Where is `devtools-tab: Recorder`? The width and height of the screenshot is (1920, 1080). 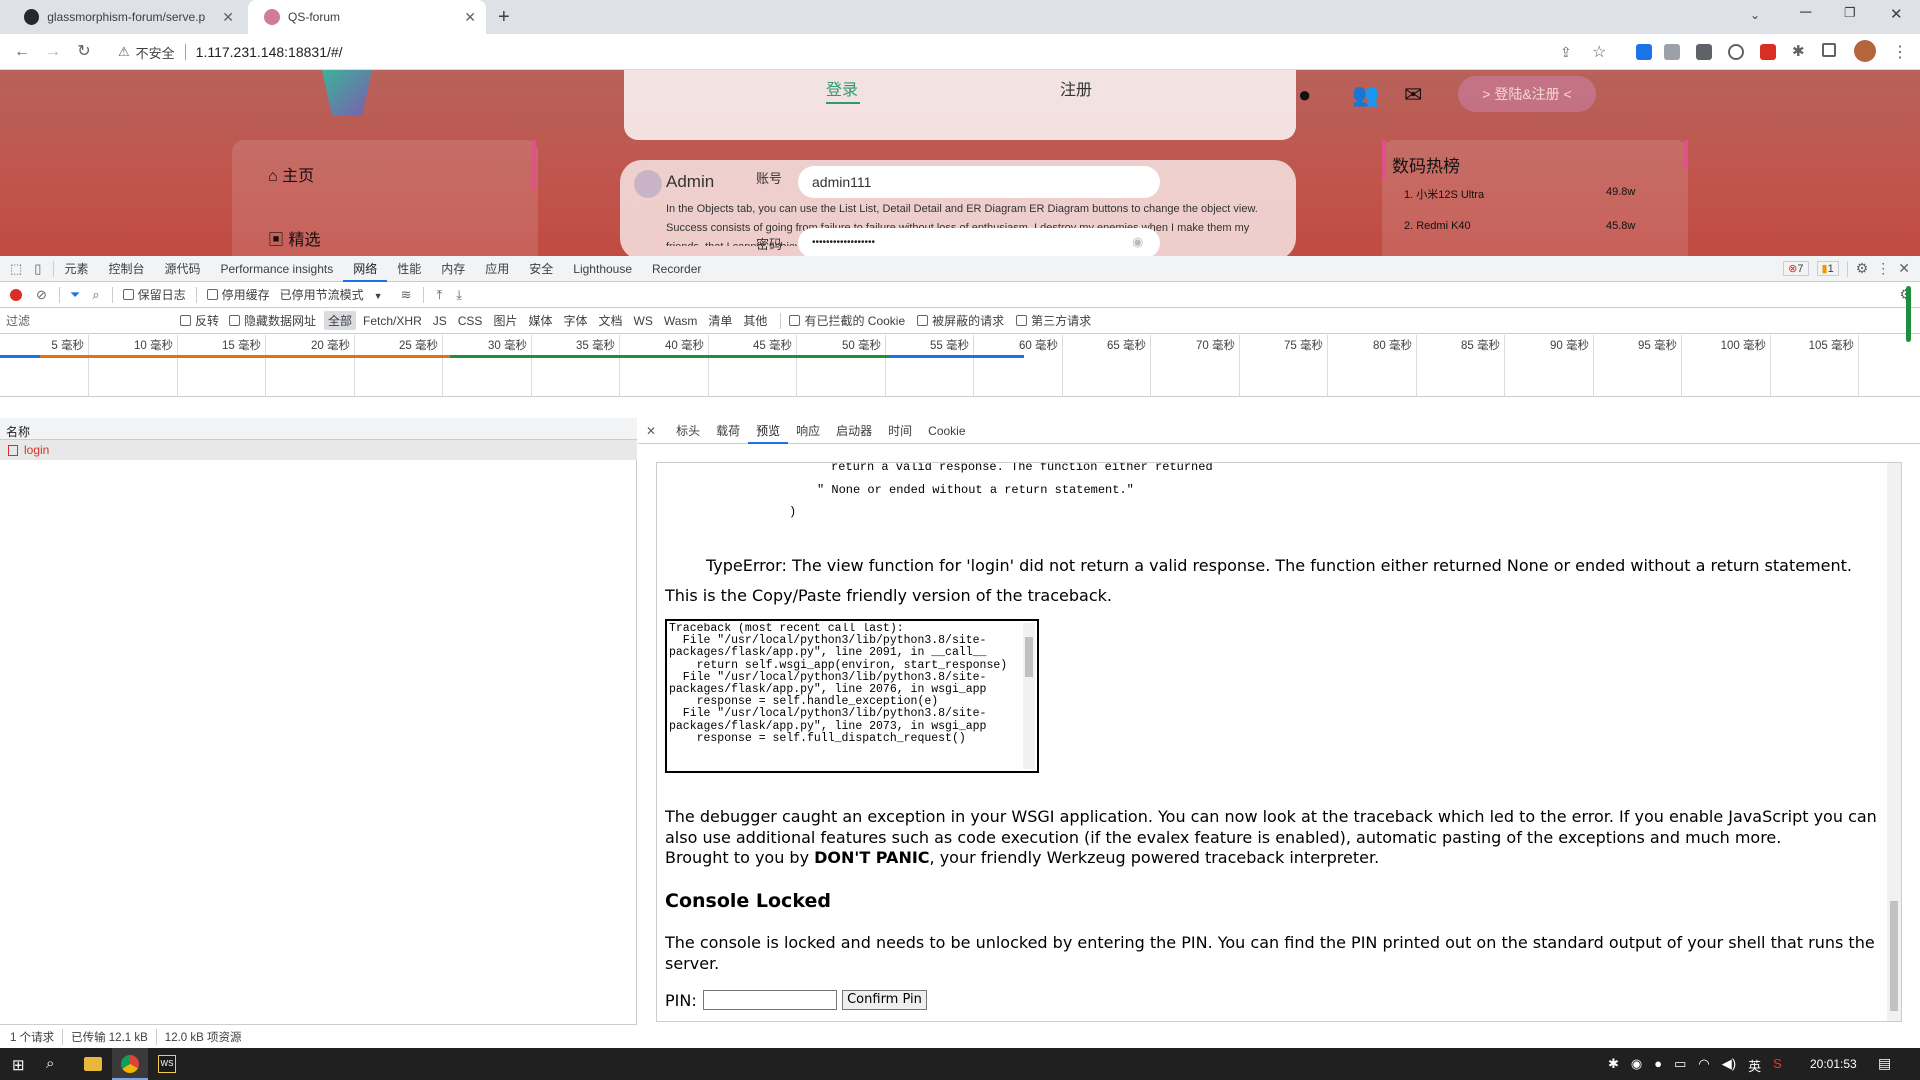
devtools-tab: Recorder is located at coordinates (676, 269).